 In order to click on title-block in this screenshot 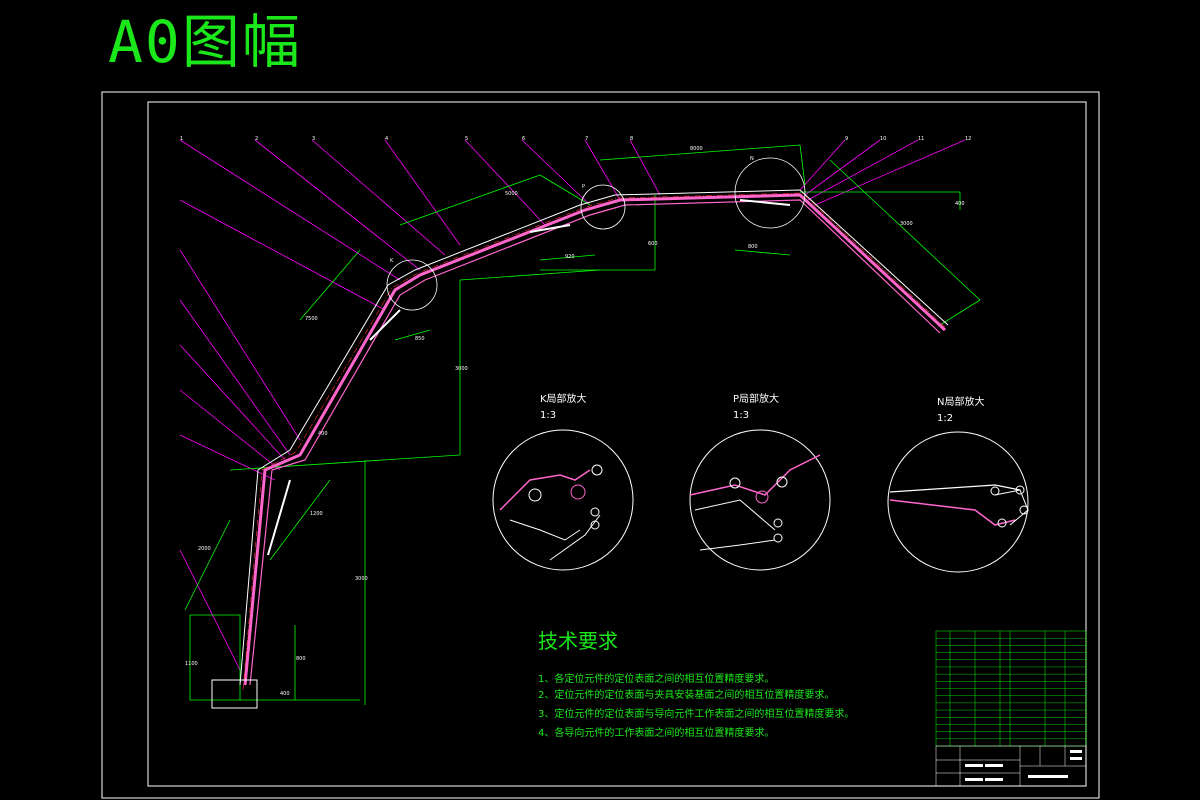, I will do `click(1011, 766)`.